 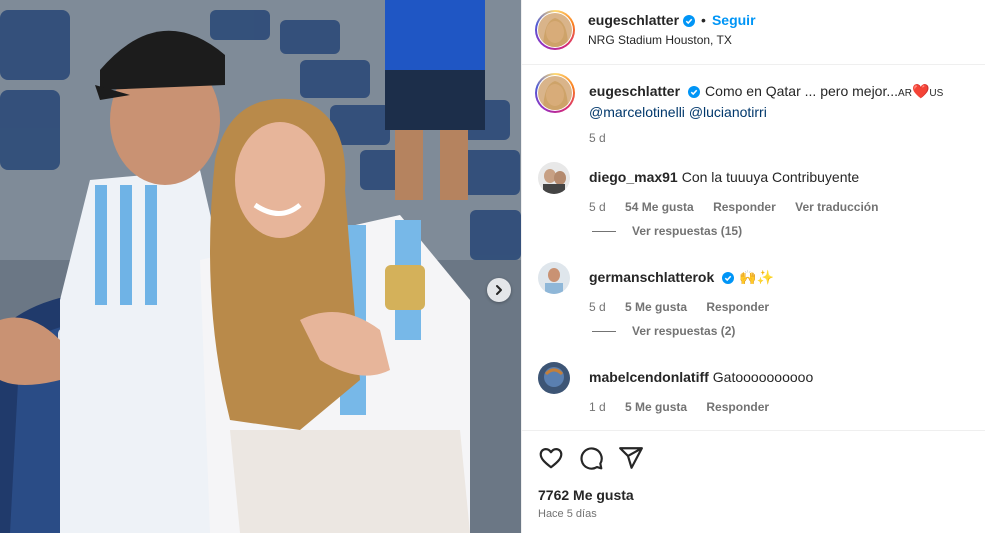 I want to click on post-time: Hace 5 días, so click(x=567, y=514).